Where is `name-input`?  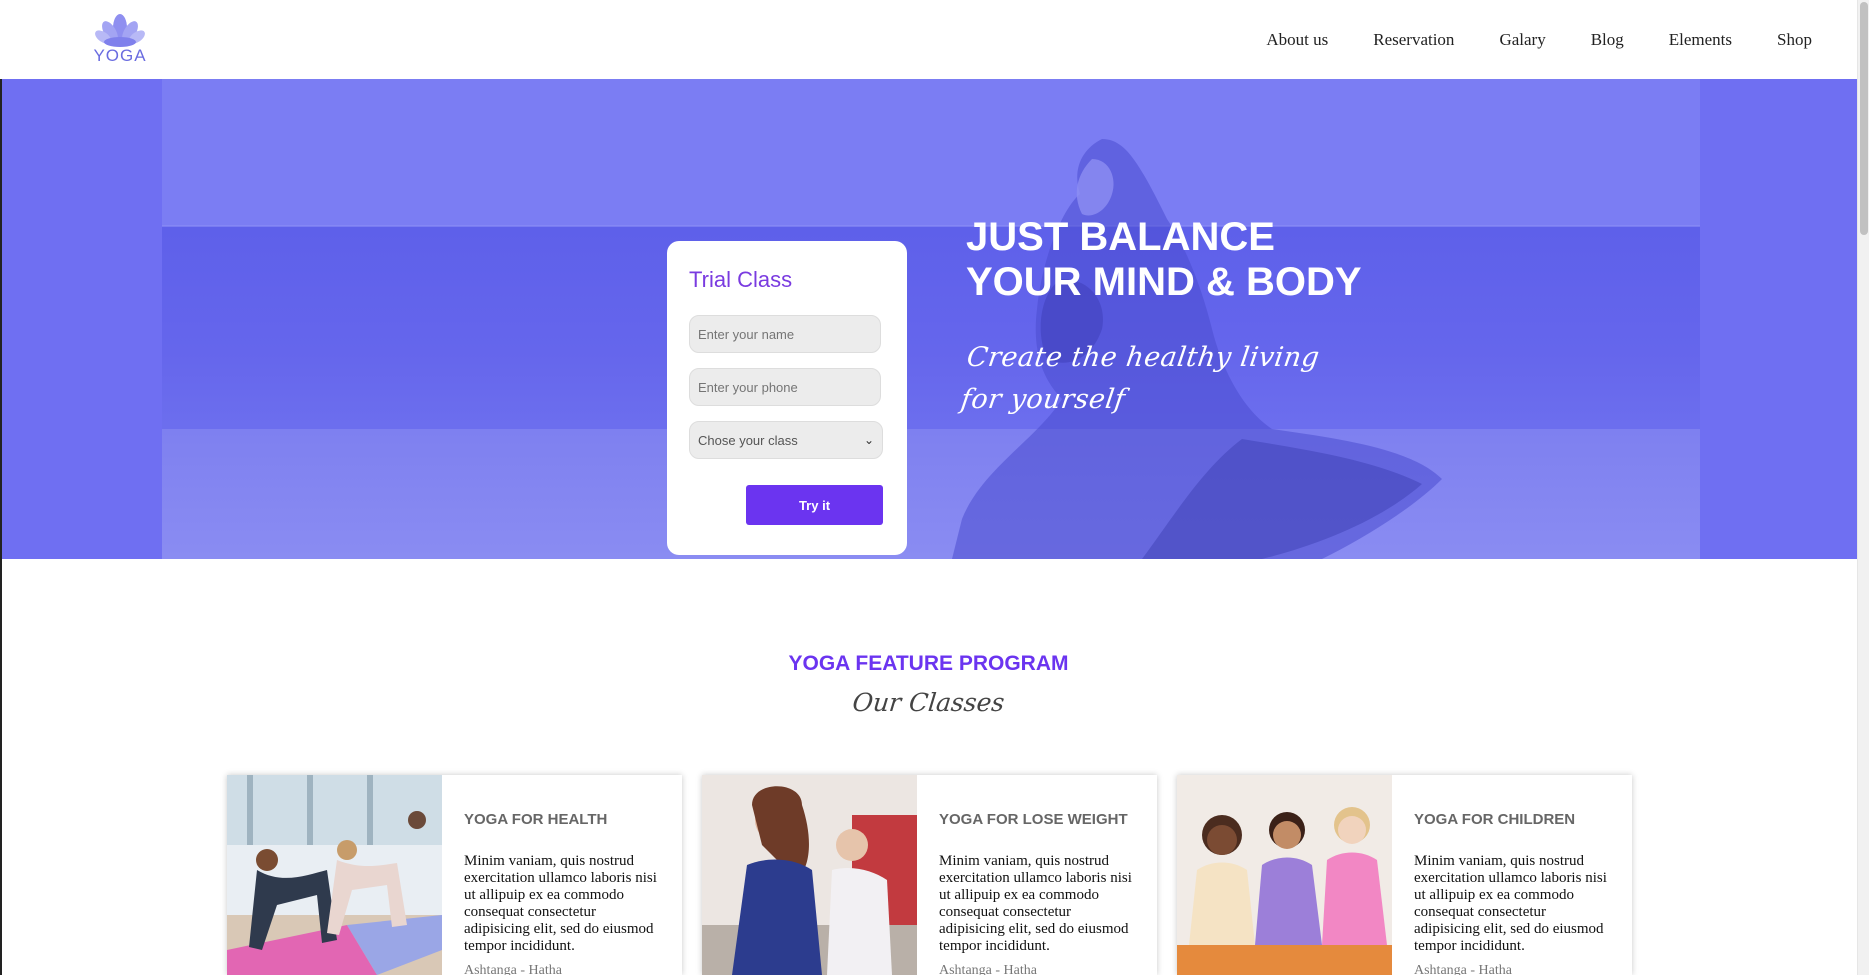 name-input is located at coordinates (785, 334).